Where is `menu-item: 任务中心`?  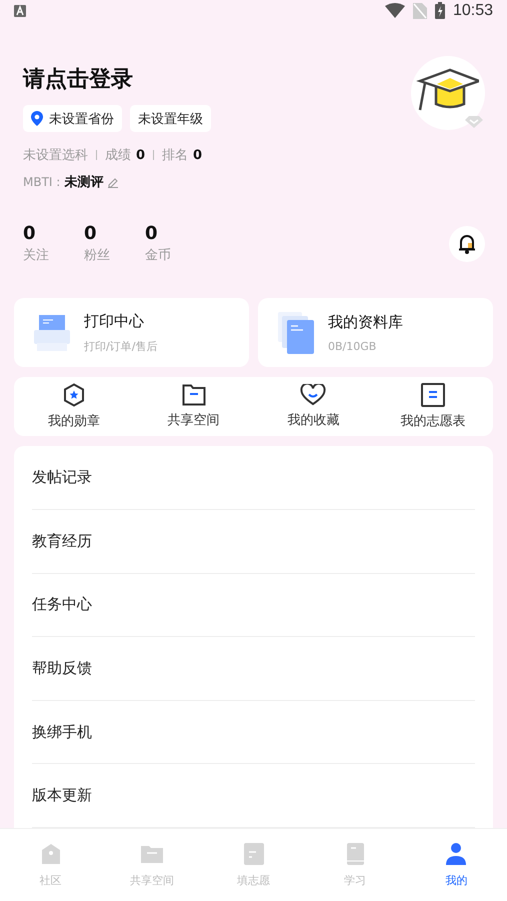
menu-item: 任务中心 is located at coordinates (253, 606).